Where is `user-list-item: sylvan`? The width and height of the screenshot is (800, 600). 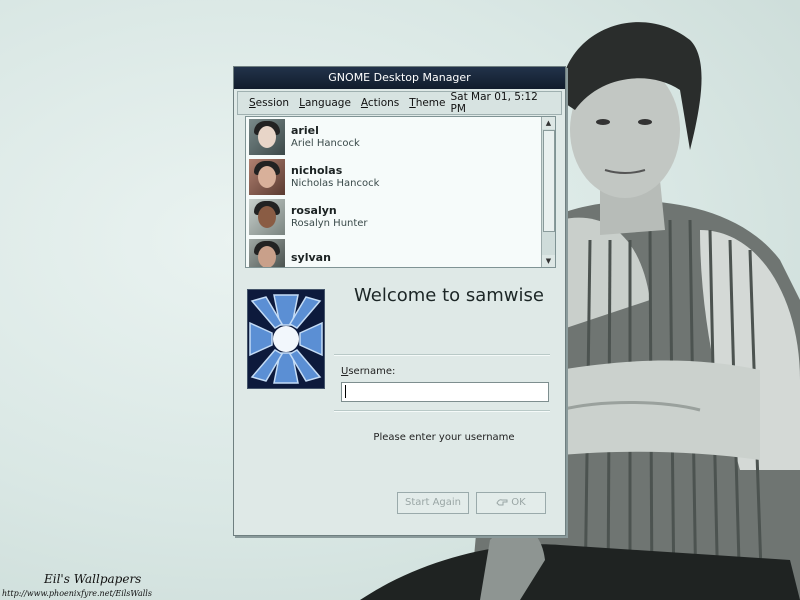
user-list-item: sylvan is located at coordinates (393, 252).